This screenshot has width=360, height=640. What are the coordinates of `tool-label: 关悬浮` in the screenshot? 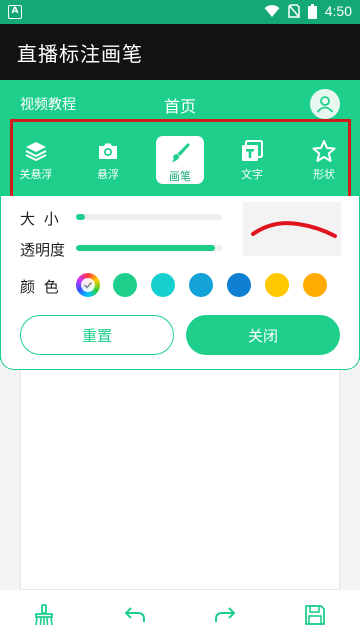 It's located at (36, 174).